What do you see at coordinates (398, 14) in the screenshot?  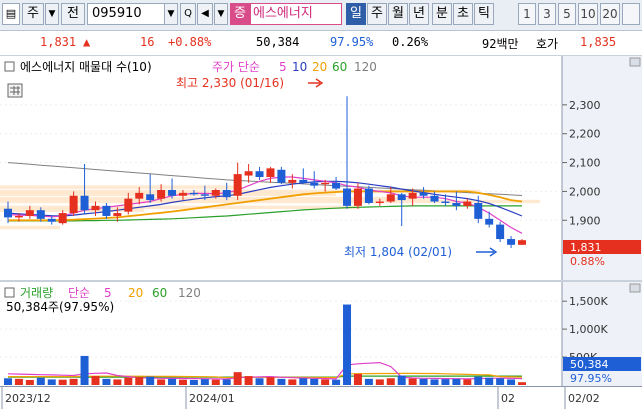 I see `period-tab-month: 월` at bounding box center [398, 14].